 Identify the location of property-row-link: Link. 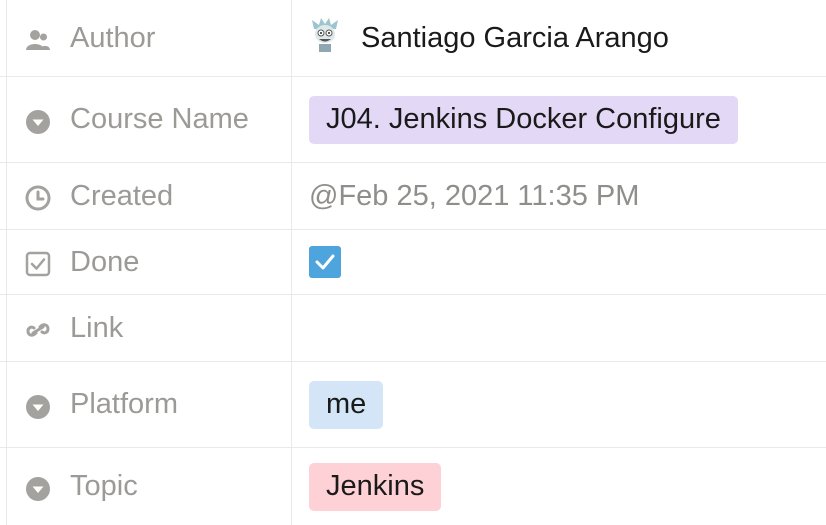
(413, 328).